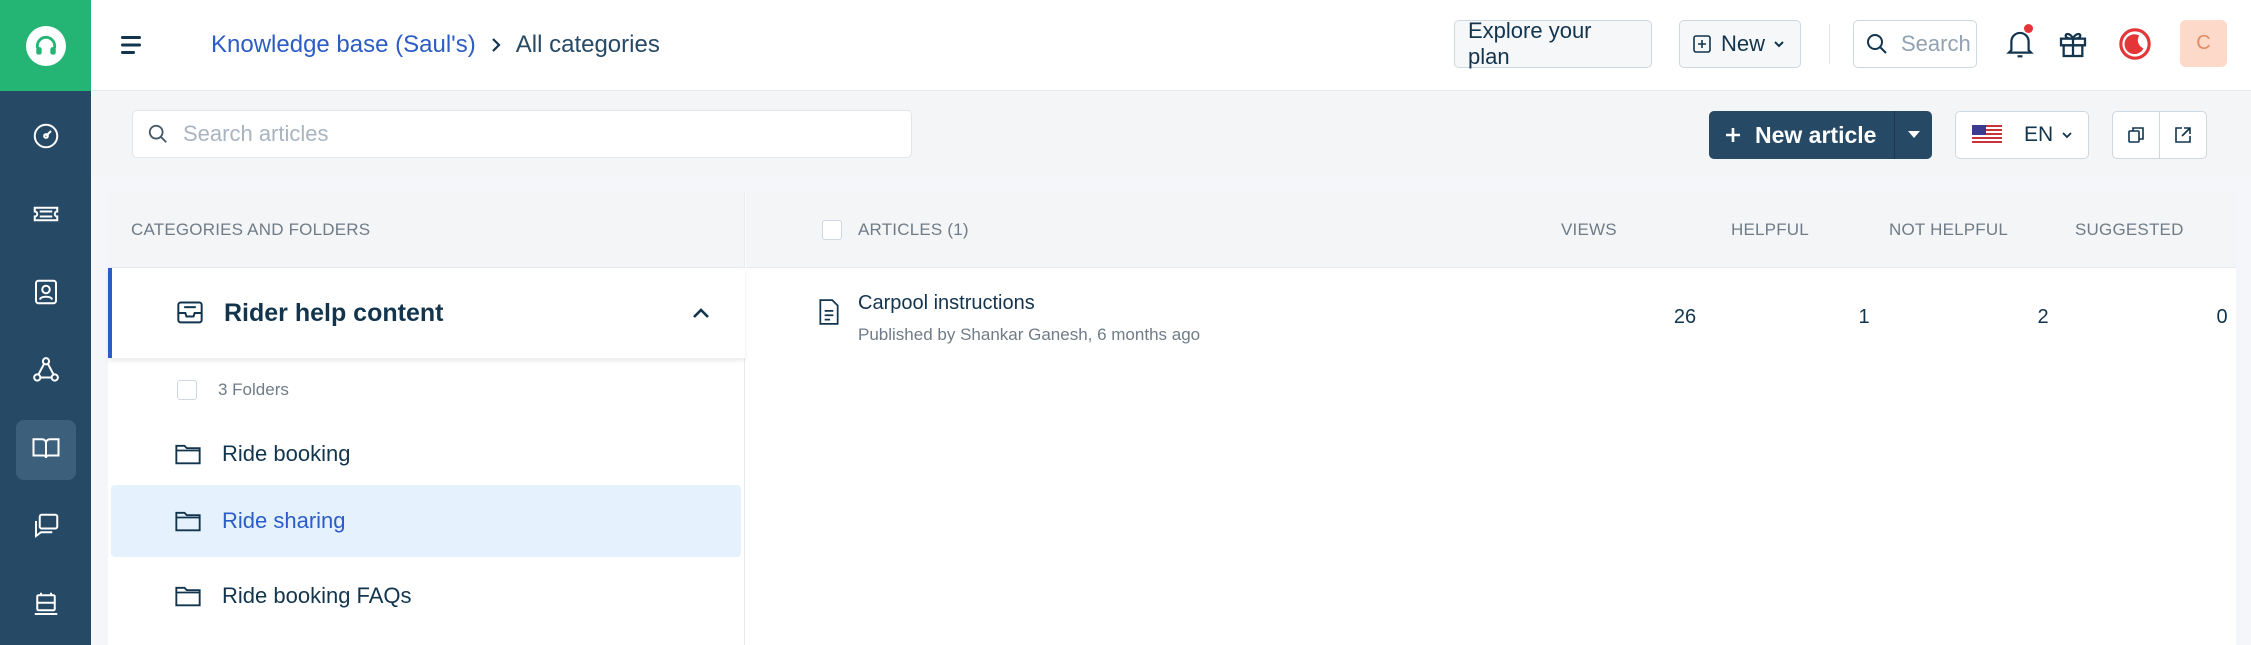  What do you see at coordinates (1987, 135) in the screenshot?
I see `us-flag-icon` at bounding box center [1987, 135].